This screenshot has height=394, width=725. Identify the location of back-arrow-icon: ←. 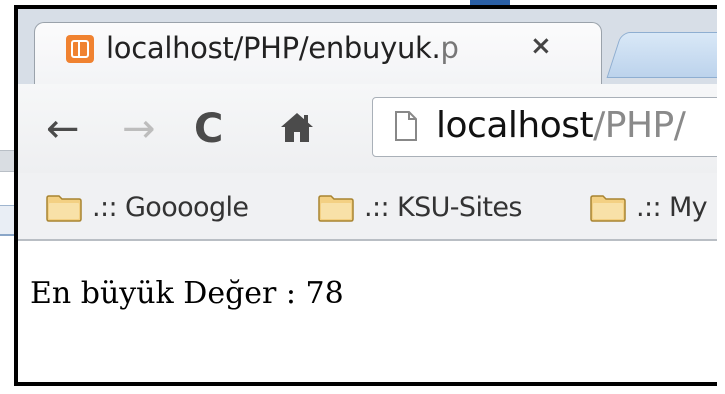
(63, 129).